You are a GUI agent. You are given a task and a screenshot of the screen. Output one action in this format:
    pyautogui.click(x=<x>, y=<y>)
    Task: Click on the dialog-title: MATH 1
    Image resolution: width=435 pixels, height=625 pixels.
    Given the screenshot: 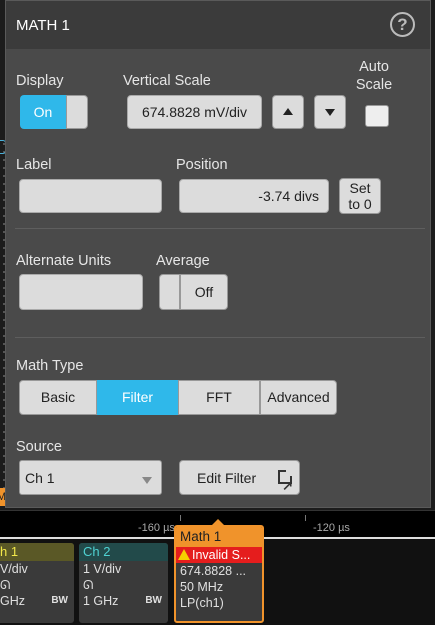 What is the action you would take?
    pyautogui.click(x=43, y=25)
    